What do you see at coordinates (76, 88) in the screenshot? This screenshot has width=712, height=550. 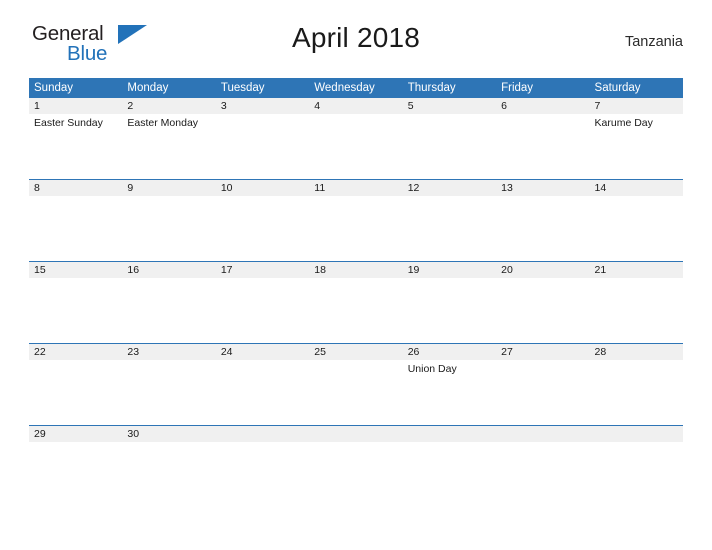 I see `weekday-header-sunday: Sunday` at bounding box center [76, 88].